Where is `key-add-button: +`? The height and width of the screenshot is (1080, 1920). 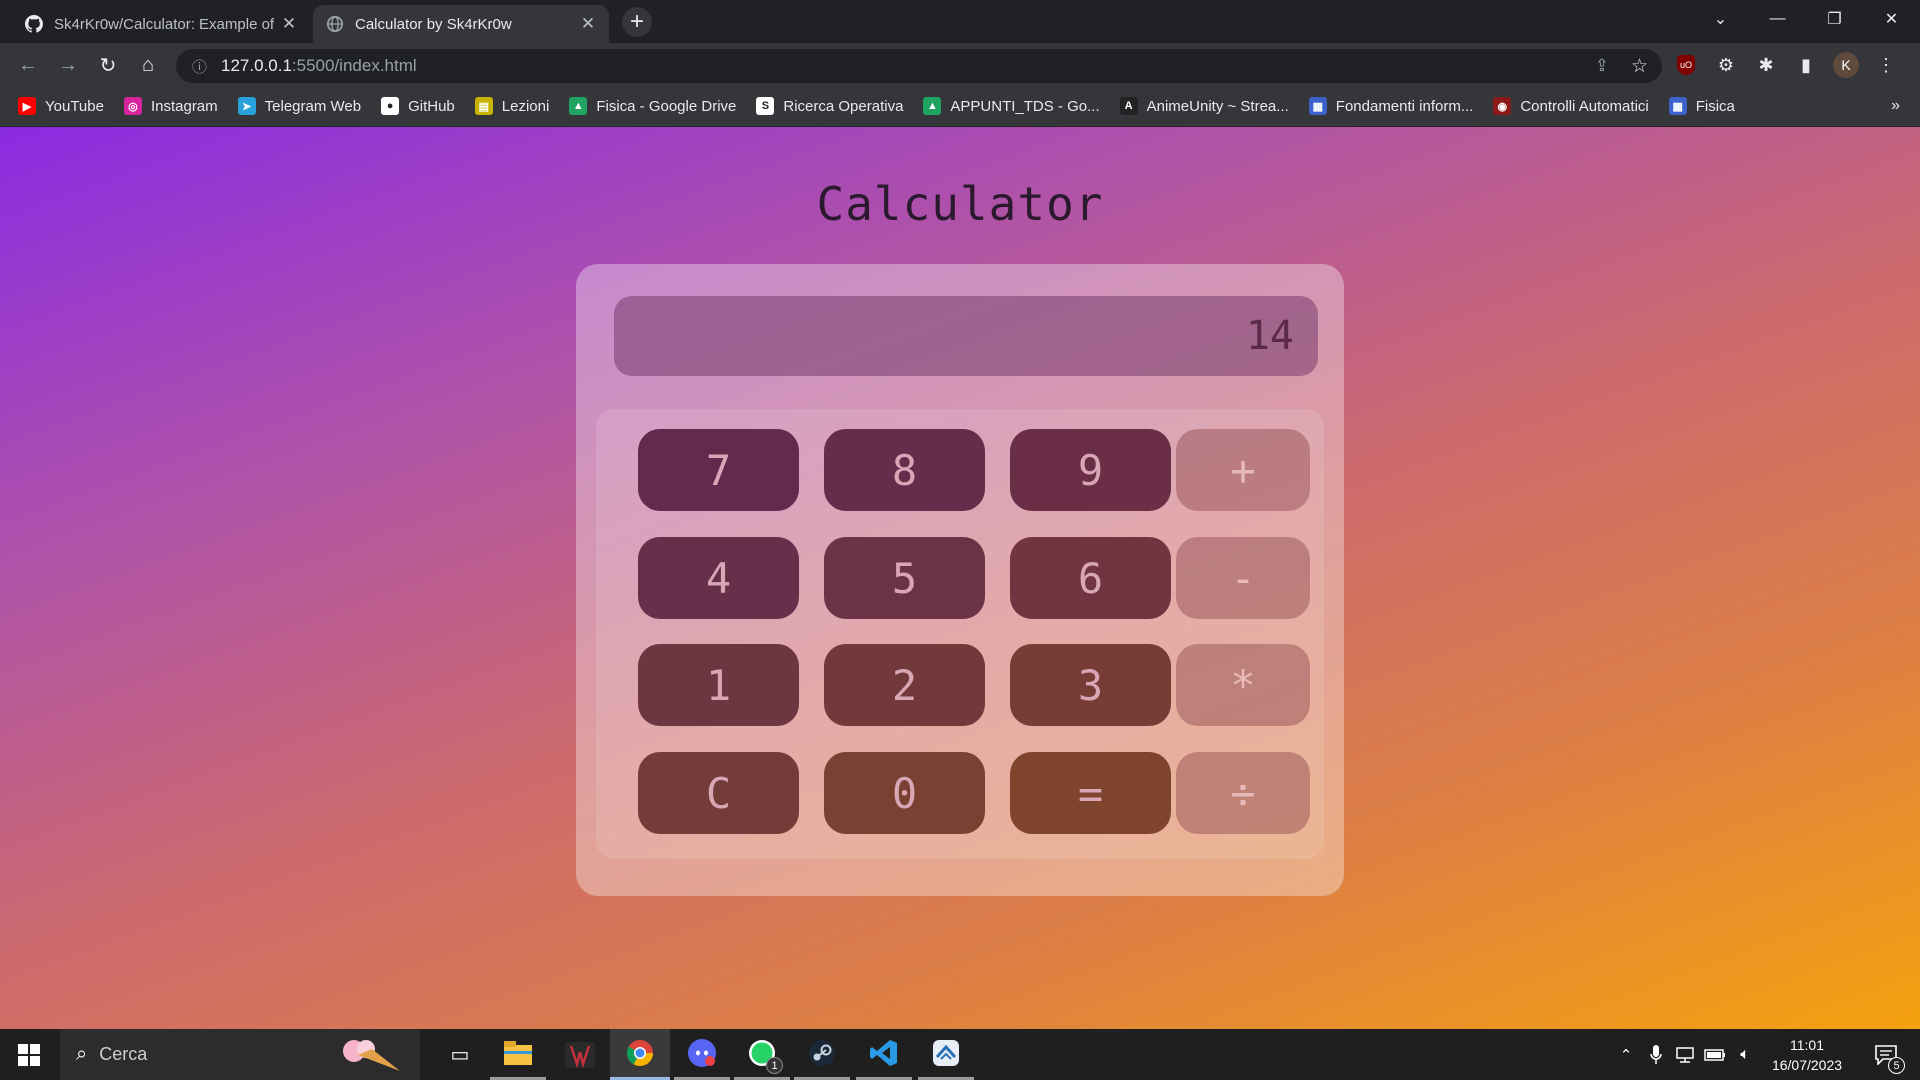
key-add-button: + is located at coordinates (1243, 470).